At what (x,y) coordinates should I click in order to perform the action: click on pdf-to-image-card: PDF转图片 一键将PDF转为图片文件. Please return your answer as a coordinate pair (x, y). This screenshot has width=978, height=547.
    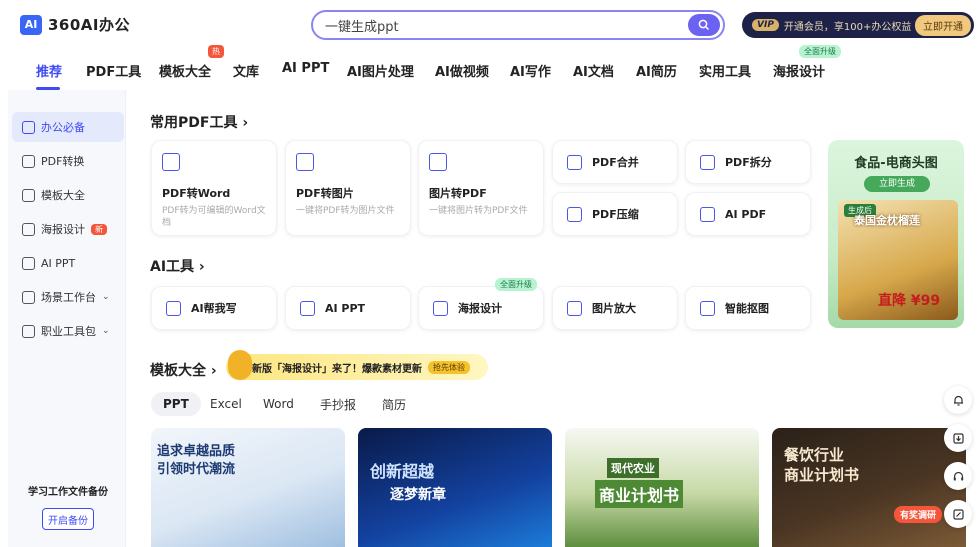
    Looking at the image, I should click on (348, 188).